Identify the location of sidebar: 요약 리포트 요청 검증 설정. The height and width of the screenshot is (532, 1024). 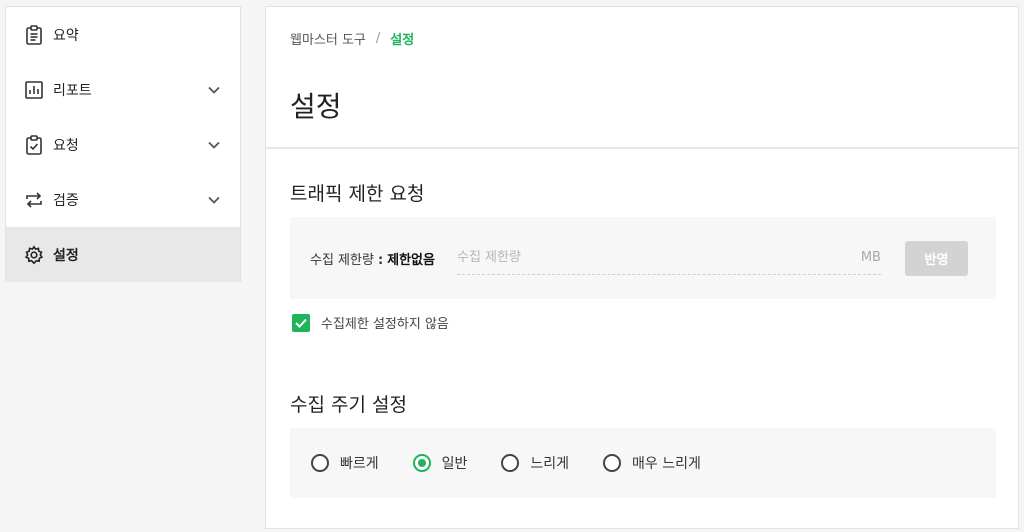
(123, 144).